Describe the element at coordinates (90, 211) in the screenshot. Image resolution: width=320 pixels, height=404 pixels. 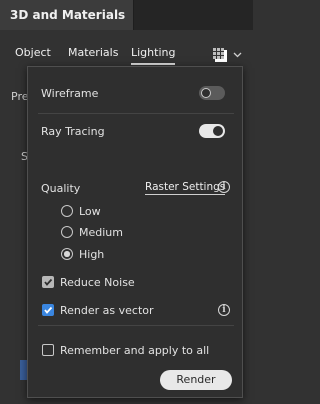
I see `quality-low-label: Low` at that location.